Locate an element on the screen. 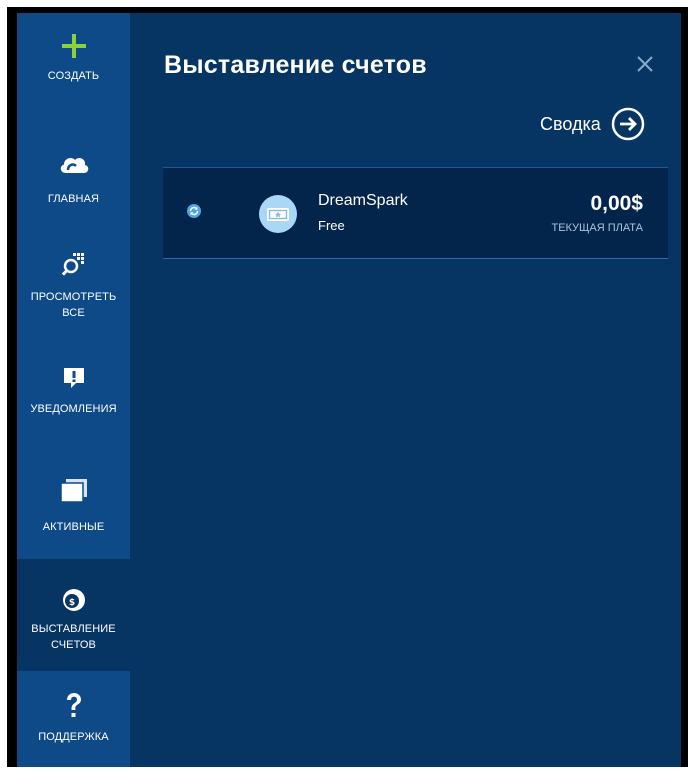 This screenshot has height=769, width=694. summary-label: Сводка is located at coordinates (570, 123).